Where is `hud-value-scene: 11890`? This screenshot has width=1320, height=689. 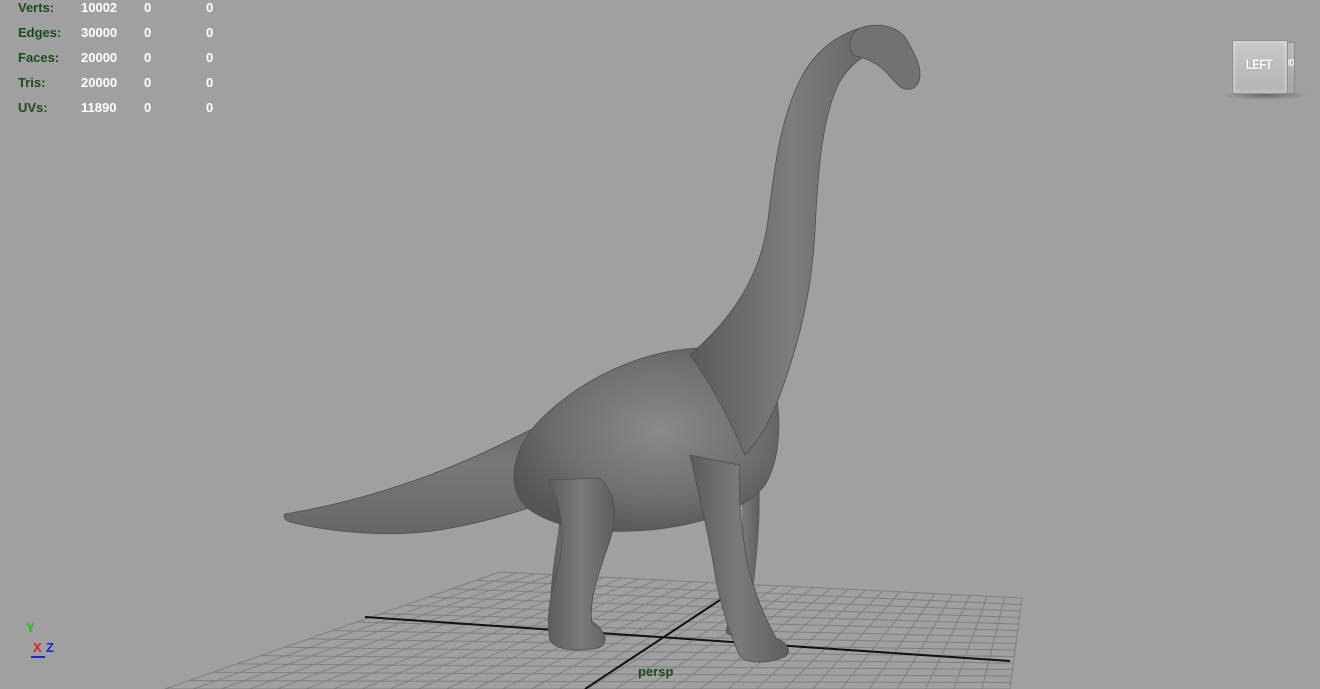 hud-value-scene: 11890 is located at coordinates (99, 107).